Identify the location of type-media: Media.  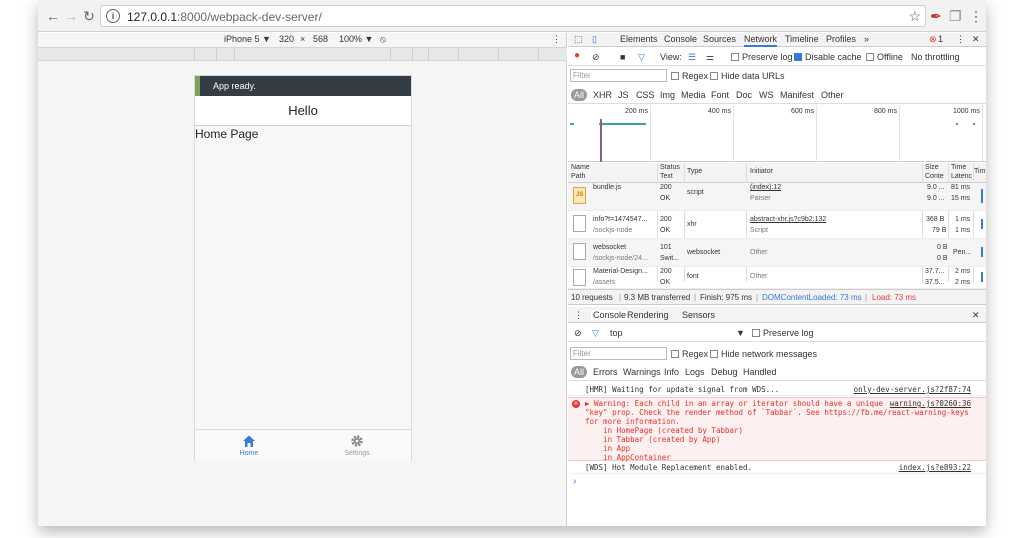
(693, 95).